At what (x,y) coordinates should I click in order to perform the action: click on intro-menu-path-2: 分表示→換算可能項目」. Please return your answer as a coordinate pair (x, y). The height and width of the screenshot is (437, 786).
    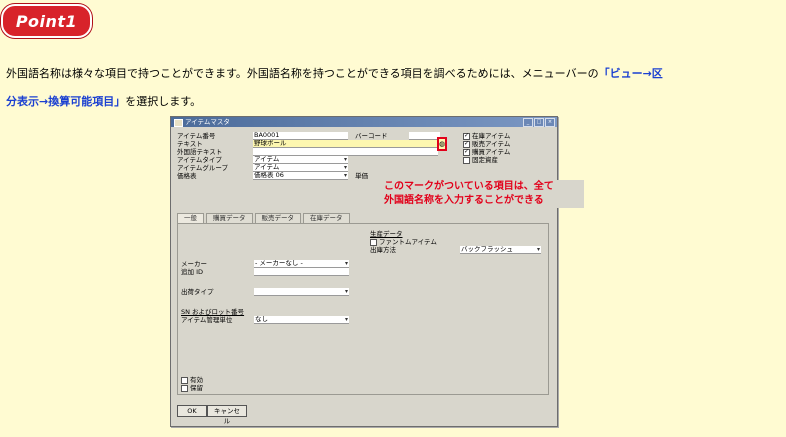
    Looking at the image, I should click on (66, 101).